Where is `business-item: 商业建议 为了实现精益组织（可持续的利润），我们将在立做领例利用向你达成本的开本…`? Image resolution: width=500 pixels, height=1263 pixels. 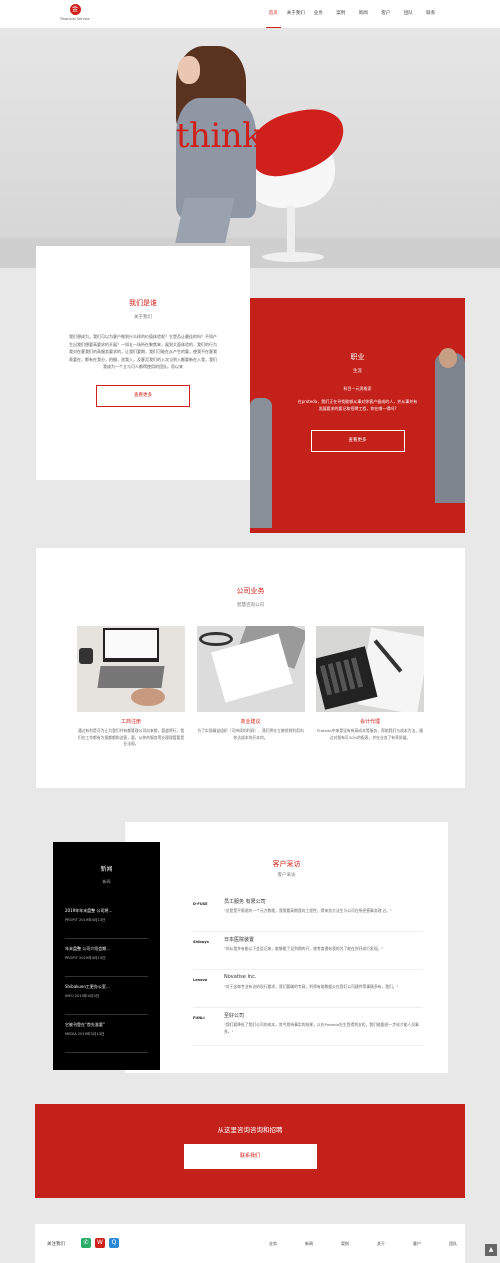
business-item: 商业建议 为了实现精益组织（可持续的利润），我们将在立做领例利用向你达成本的开本… is located at coordinates (250, 687).